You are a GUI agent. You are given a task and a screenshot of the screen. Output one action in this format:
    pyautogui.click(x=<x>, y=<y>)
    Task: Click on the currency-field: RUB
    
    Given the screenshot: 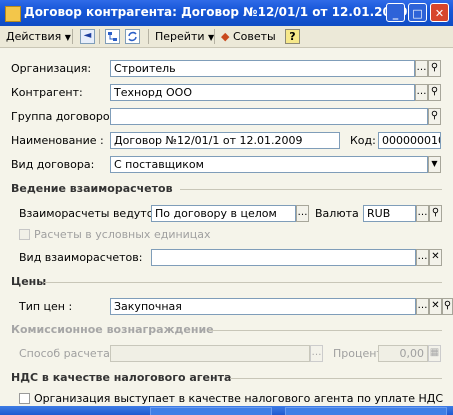 What is the action you would take?
    pyautogui.click(x=389, y=213)
    